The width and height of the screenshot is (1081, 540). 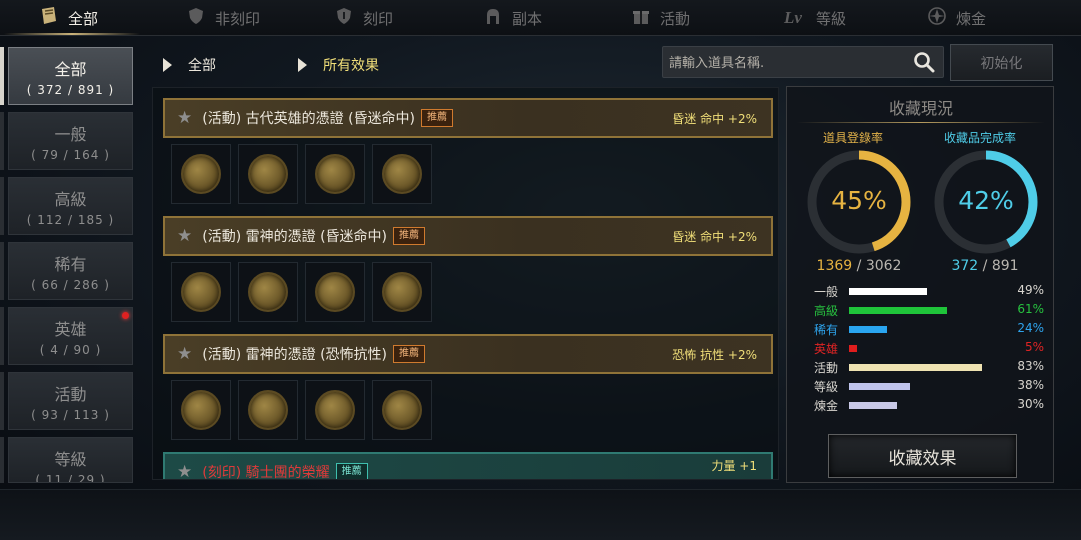 I want to click on entry-item-slots, so click(x=301, y=410).